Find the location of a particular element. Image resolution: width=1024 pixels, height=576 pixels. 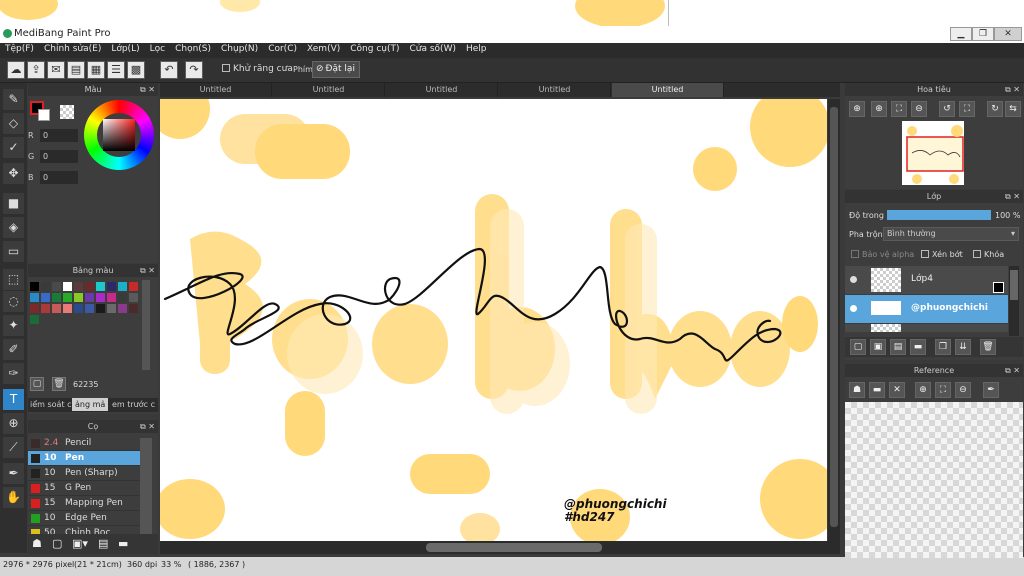

reference-close-icon: ✕ is located at coordinates (897, 390).